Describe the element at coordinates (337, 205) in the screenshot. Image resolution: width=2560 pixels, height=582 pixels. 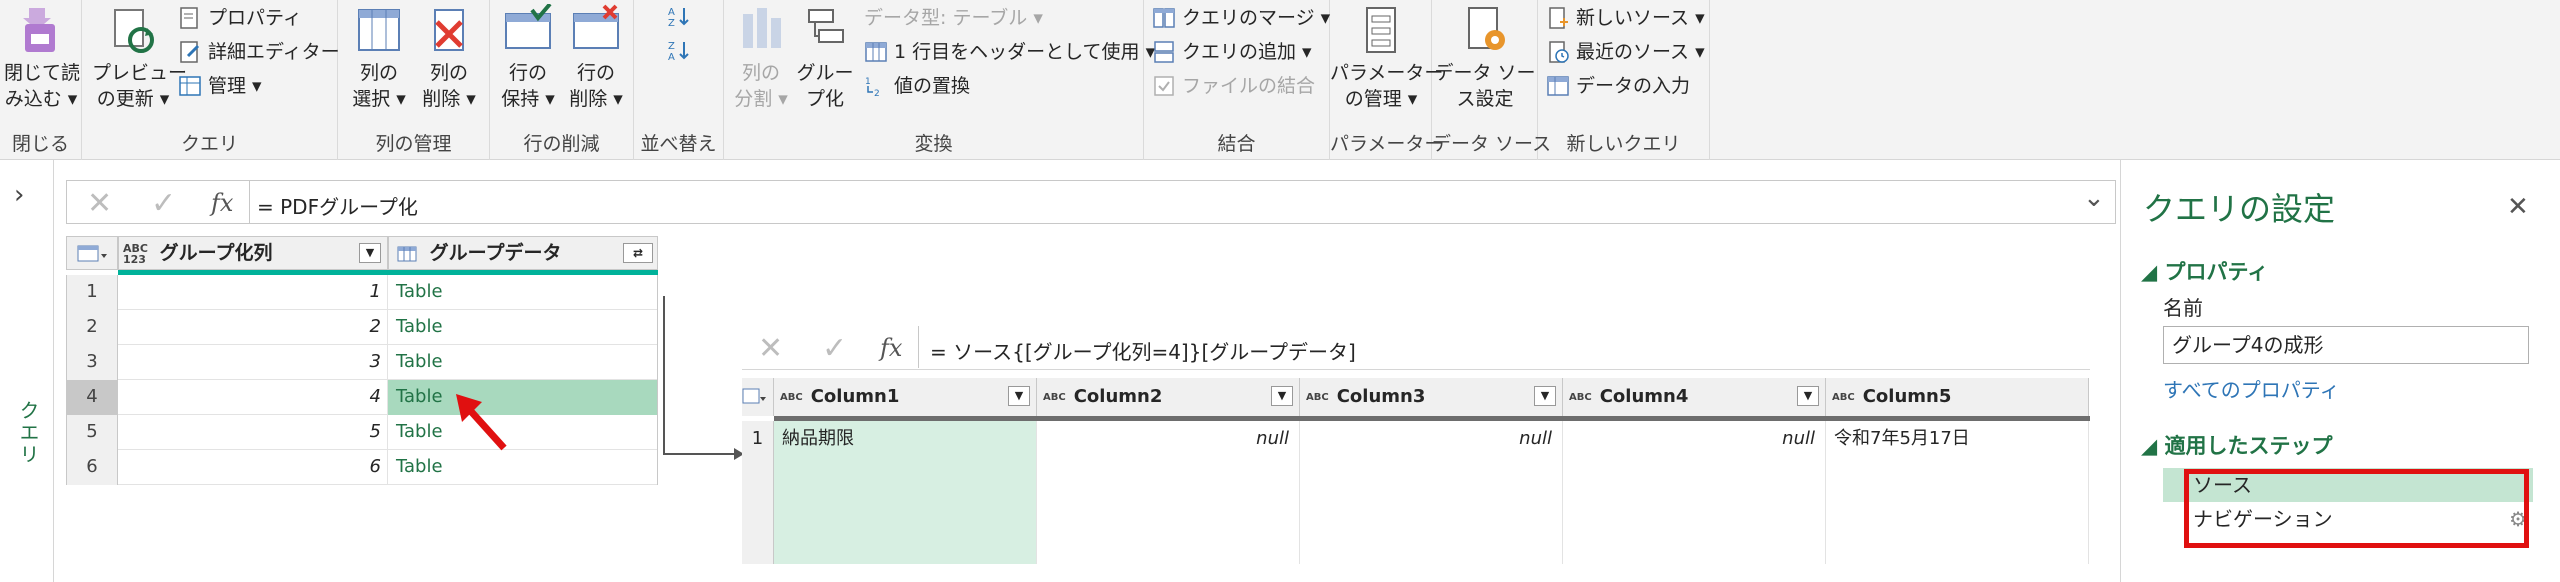
I see `formula-text: = PDFグループ化` at that location.